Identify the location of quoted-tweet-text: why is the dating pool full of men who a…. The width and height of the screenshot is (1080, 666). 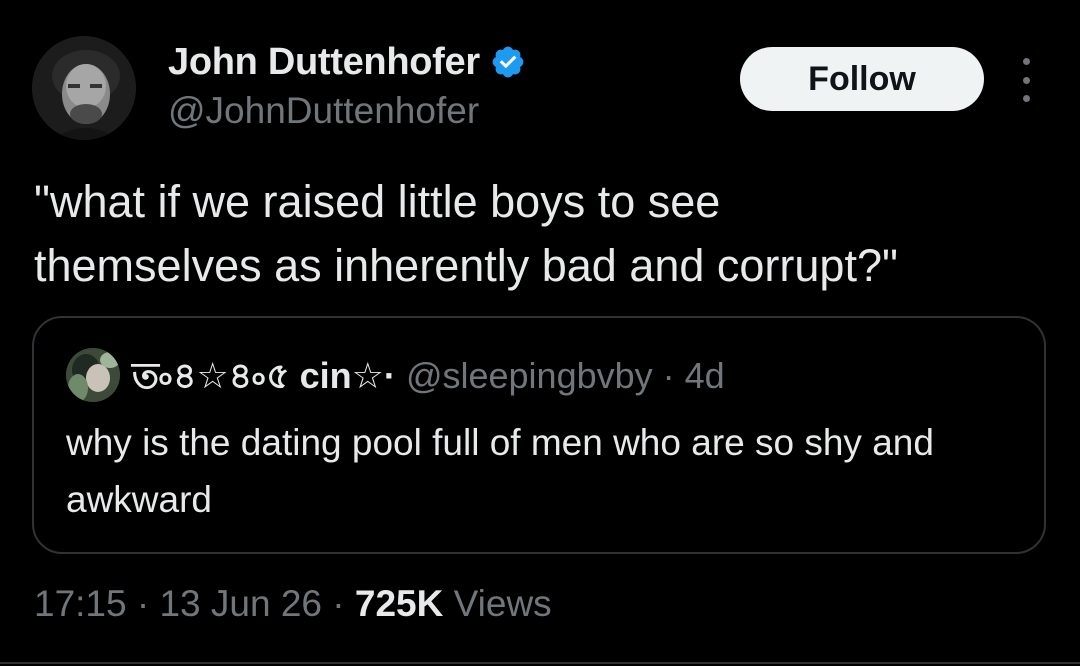
(500, 471).